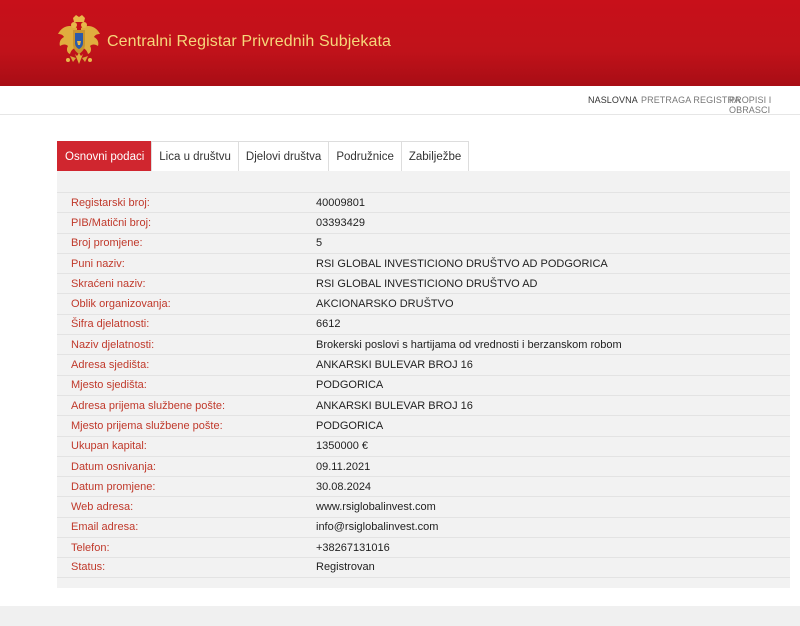 The height and width of the screenshot is (626, 800). I want to click on field-label: Mjesto prijema službene pošte:, so click(147, 425).